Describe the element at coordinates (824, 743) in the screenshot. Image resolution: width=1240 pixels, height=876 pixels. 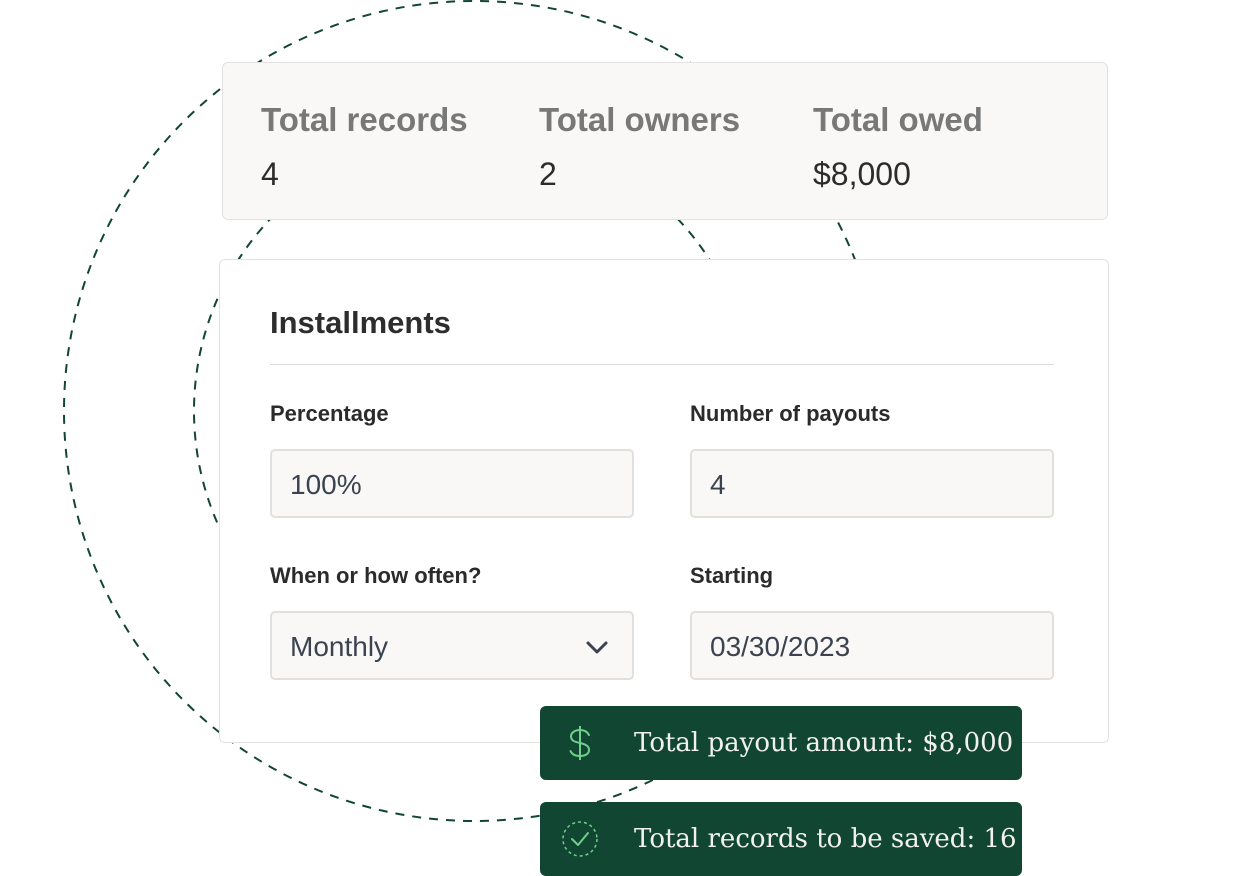
I see `payout-amount-text: Total payout amount: $8,000` at that location.